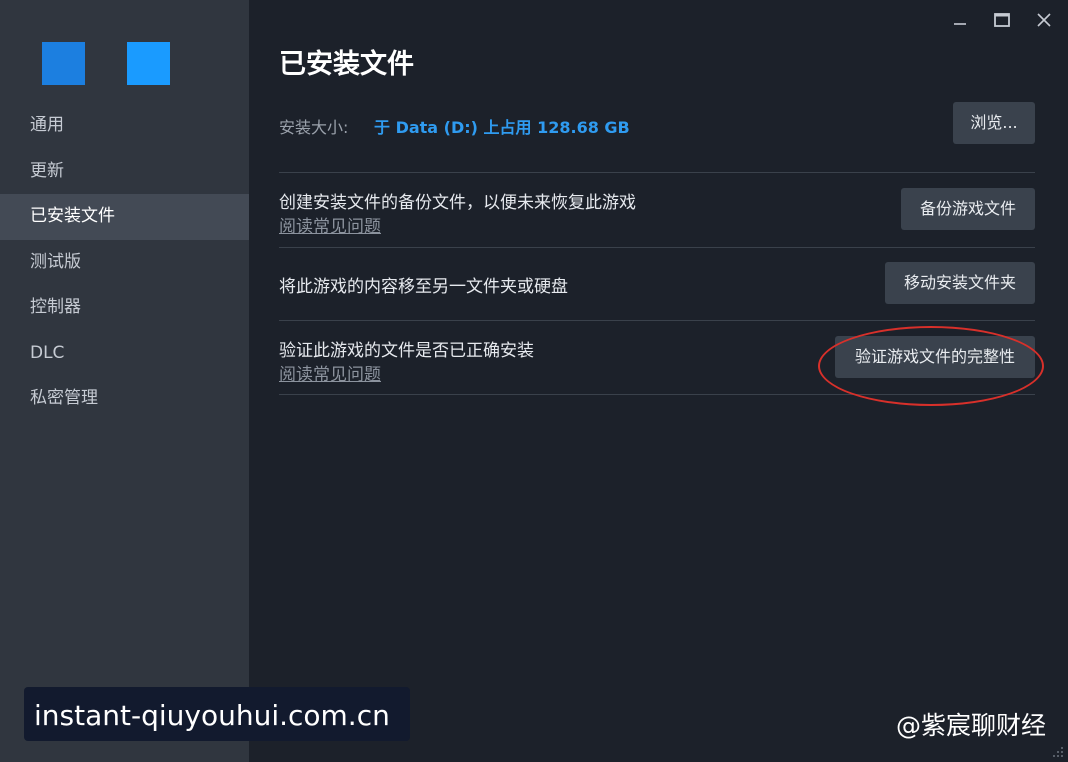  I want to click on move-row: 将此游戏的内容移至另一文件夹或硬盘 移动安装文件夹, so click(657, 284).